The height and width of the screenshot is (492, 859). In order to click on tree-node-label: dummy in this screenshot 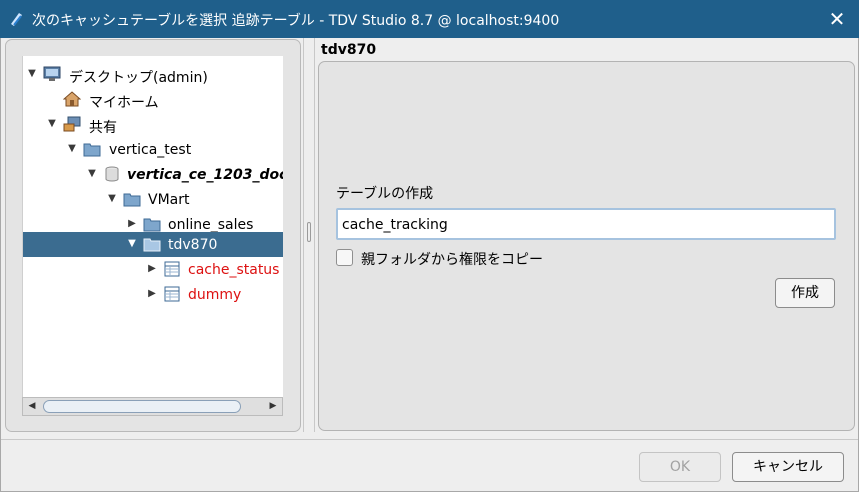, I will do `click(215, 295)`.